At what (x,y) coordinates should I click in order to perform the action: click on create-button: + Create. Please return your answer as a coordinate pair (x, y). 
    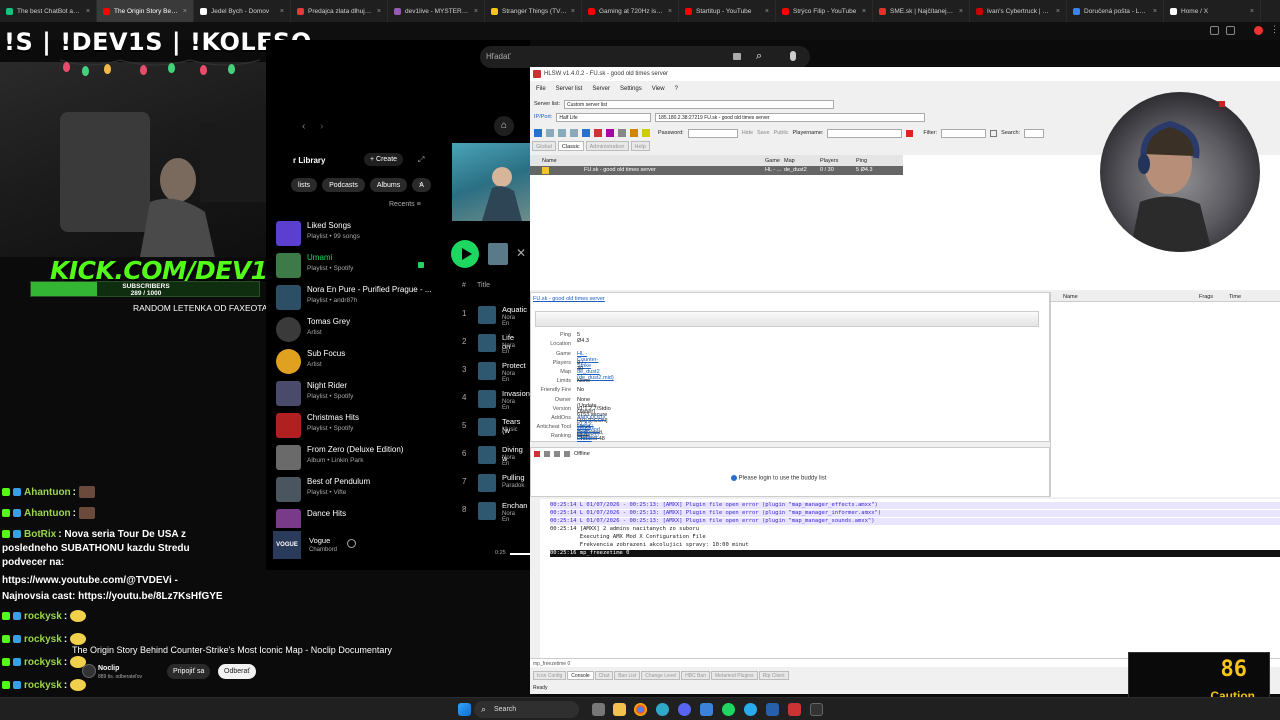
    Looking at the image, I should click on (384, 159).